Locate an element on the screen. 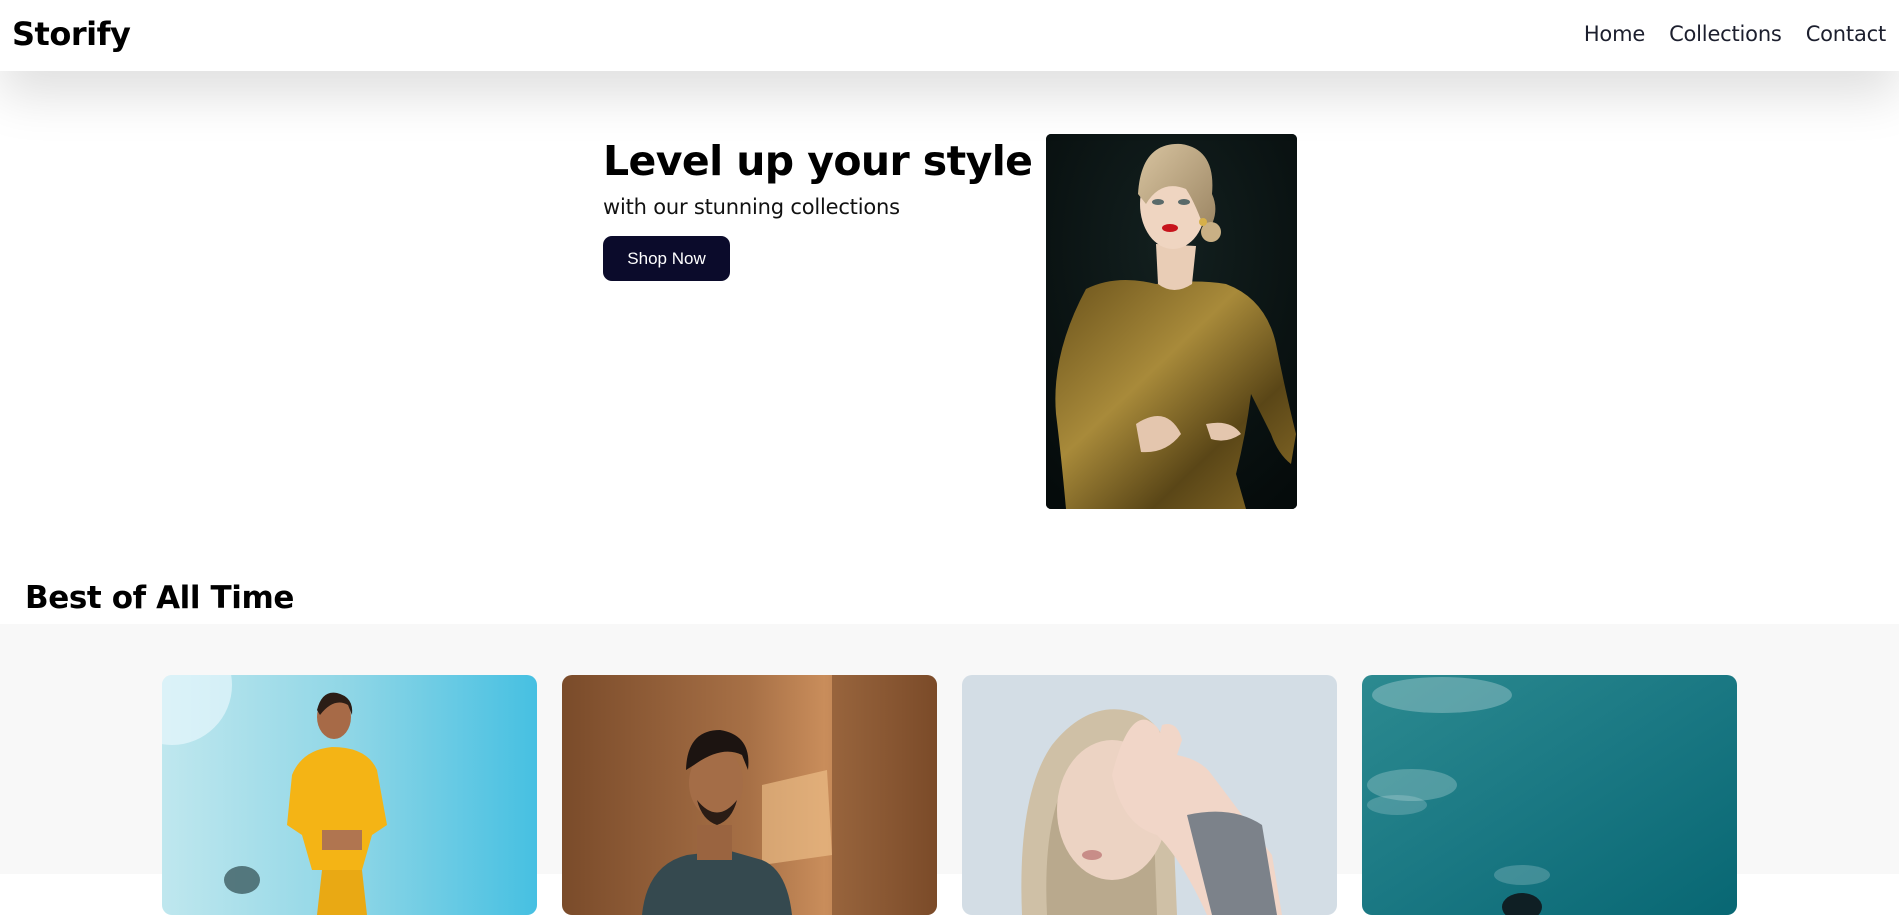 The width and height of the screenshot is (1899, 915). nav-links: Home Collections Contact is located at coordinates (1735, 34).